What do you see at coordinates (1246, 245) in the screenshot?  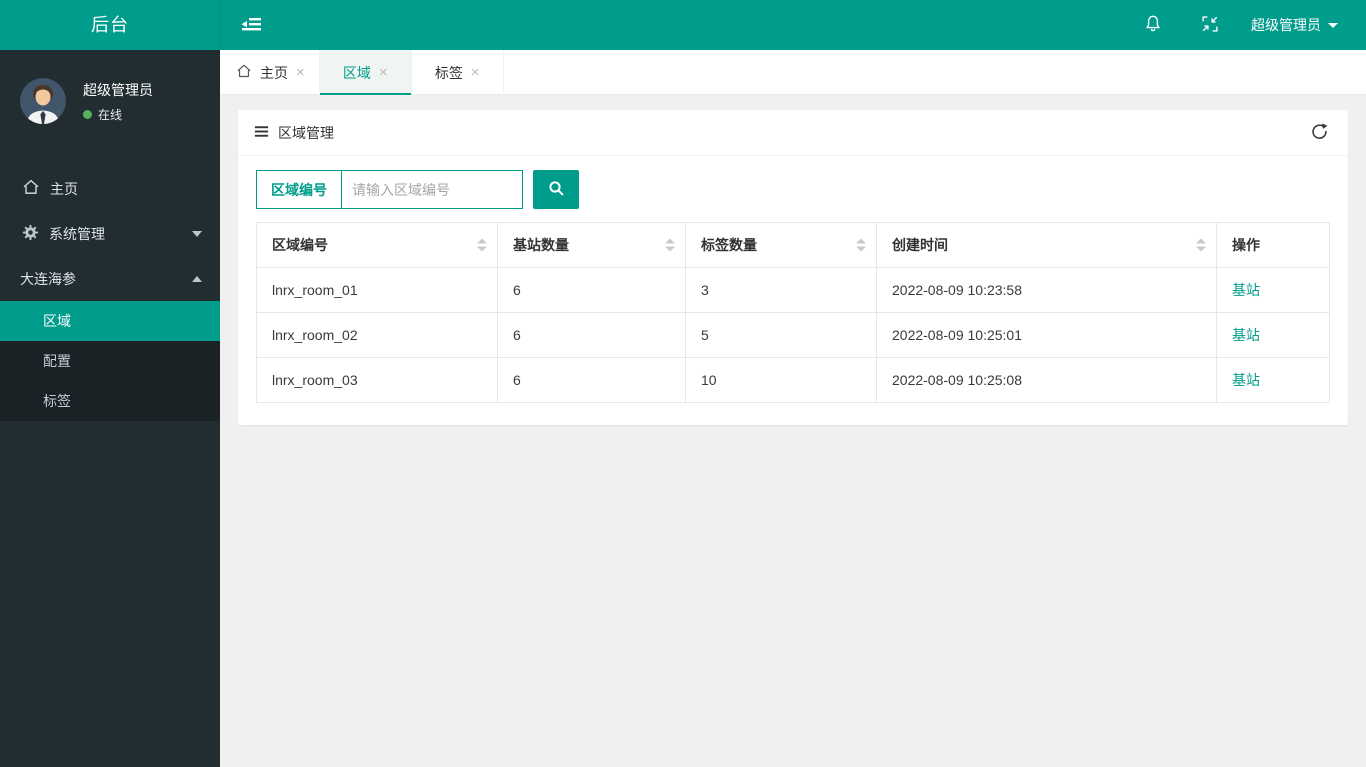 I see `column-header-label: 操作` at bounding box center [1246, 245].